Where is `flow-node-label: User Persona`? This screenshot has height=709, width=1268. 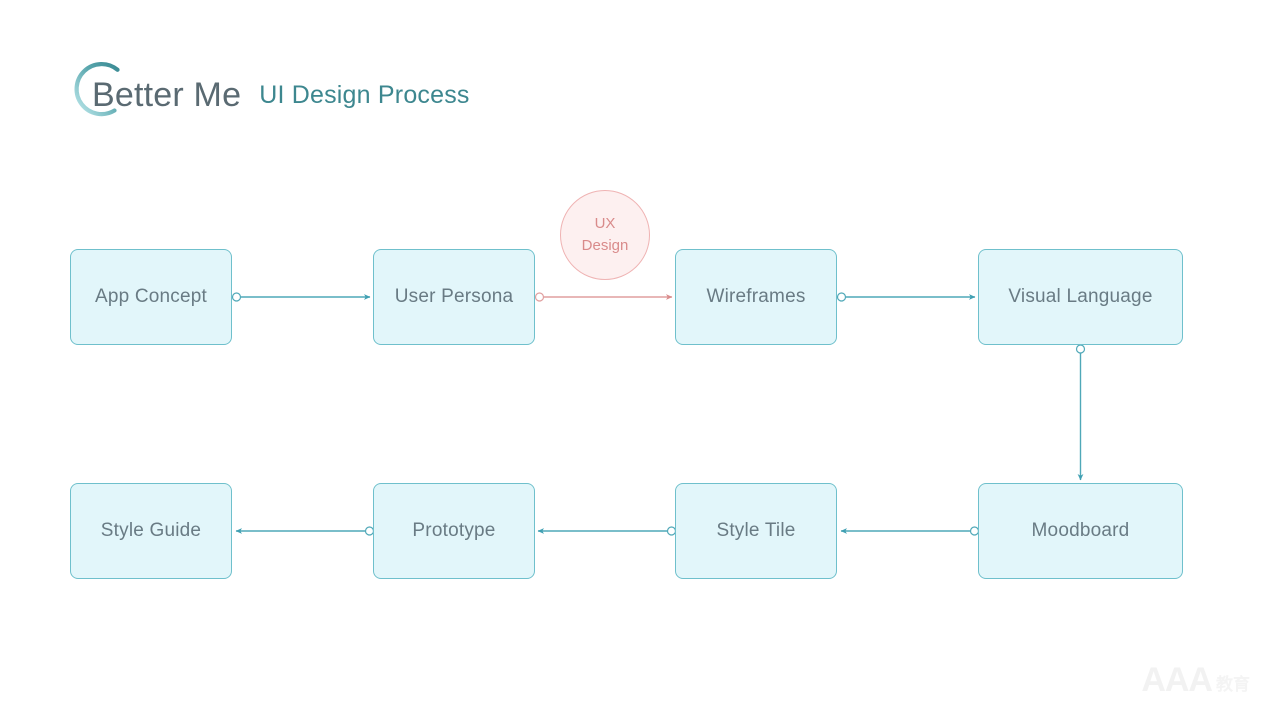 flow-node-label: User Persona is located at coordinates (454, 296).